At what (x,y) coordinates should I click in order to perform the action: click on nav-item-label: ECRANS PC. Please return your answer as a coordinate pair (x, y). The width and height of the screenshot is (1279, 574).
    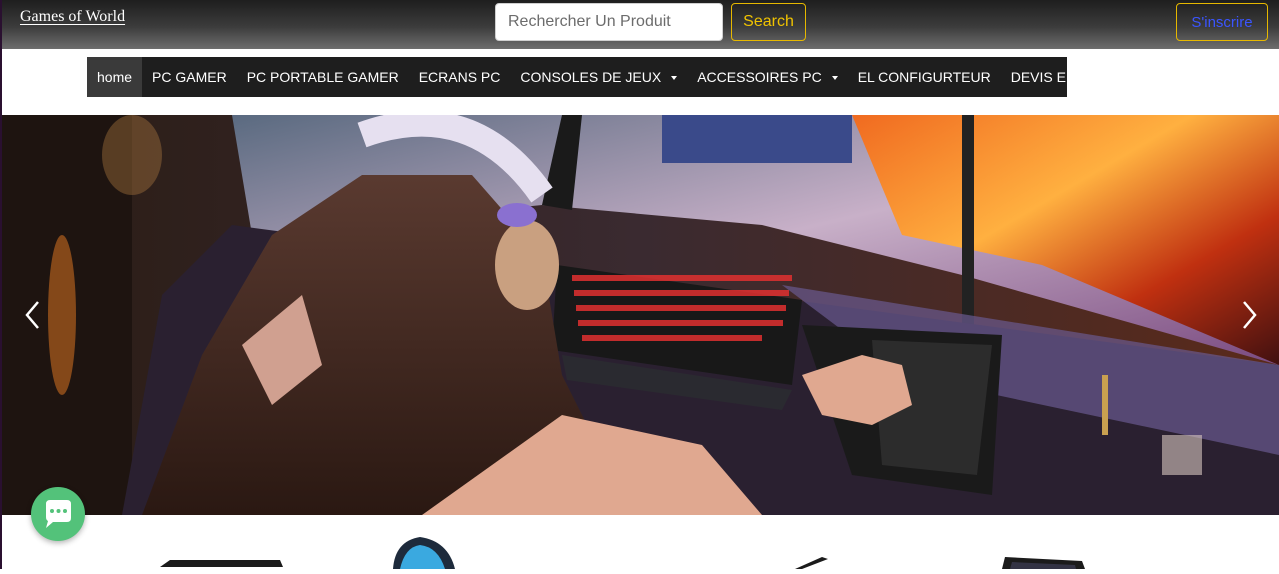
    Looking at the image, I should click on (459, 77).